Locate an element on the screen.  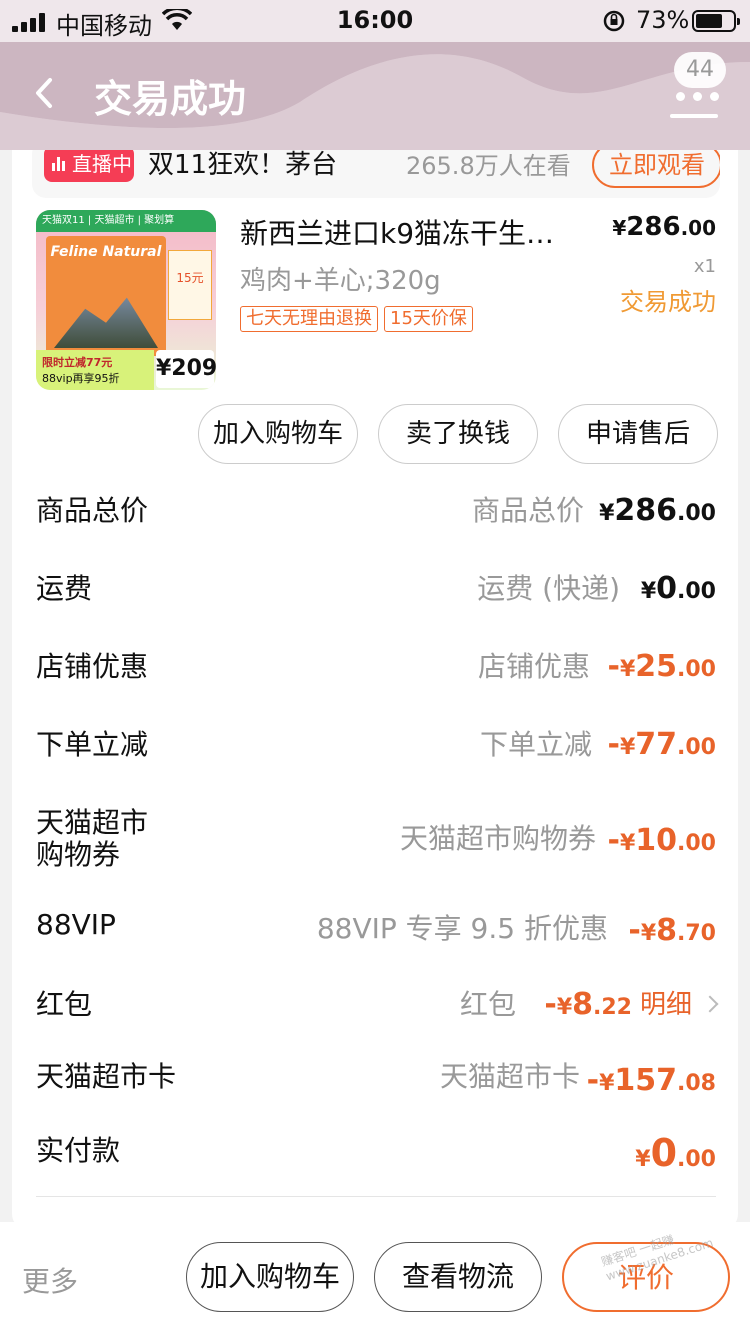
more-link: 更多 is located at coordinates (50, 1280).